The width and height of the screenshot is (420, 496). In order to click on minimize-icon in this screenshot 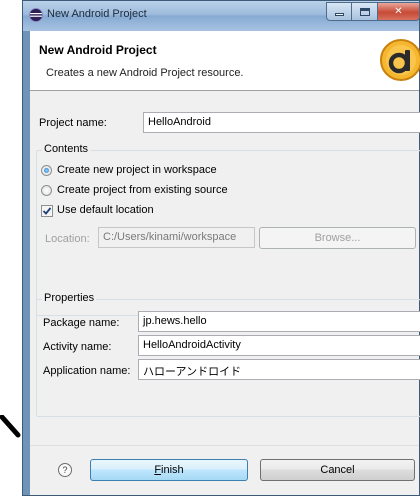, I will do `click(339, 14)`.